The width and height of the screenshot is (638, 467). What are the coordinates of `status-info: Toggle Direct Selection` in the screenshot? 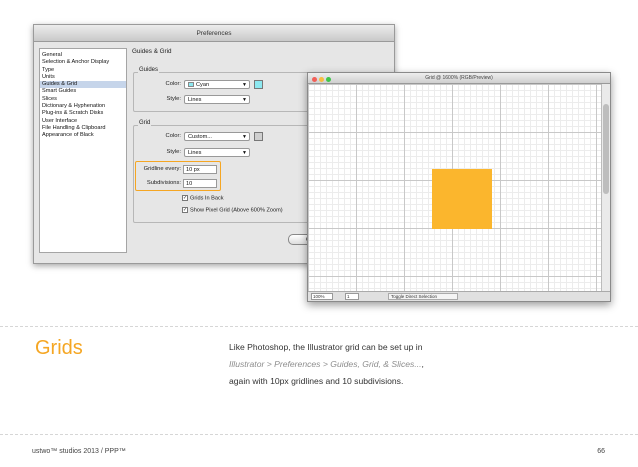 It's located at (423, 296).